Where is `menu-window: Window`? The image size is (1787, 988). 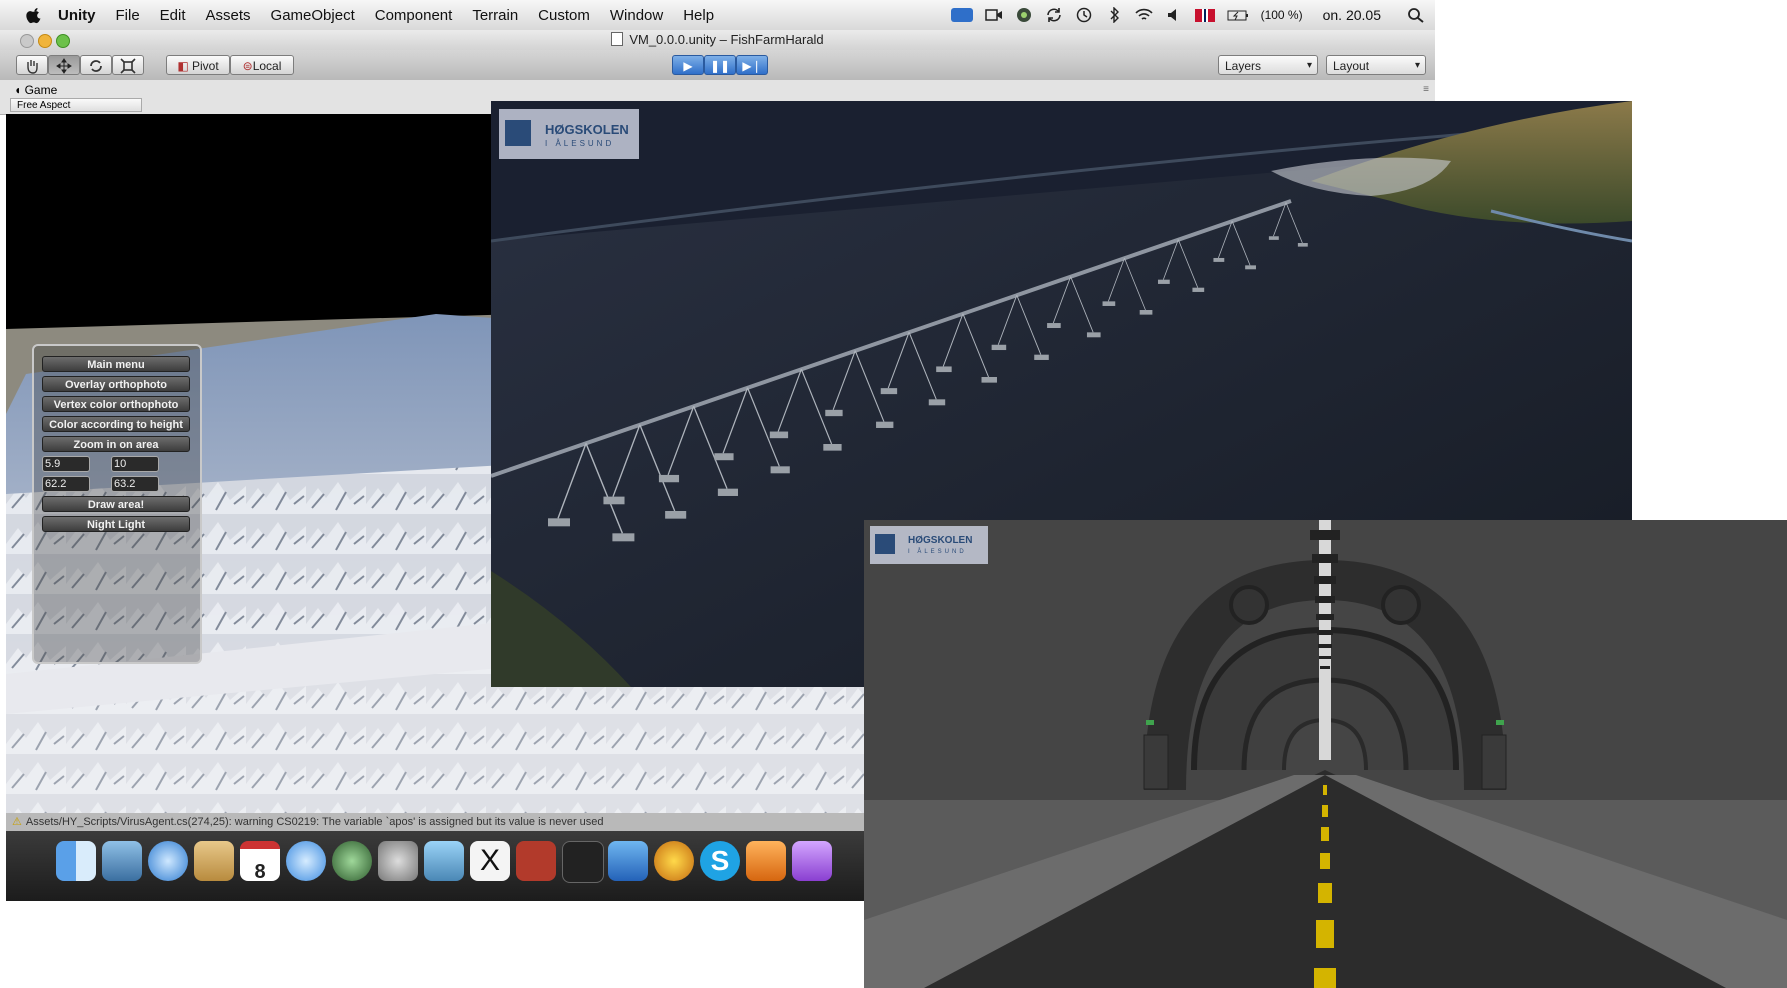
menu-window: Window is located at coordinates (636, 15).